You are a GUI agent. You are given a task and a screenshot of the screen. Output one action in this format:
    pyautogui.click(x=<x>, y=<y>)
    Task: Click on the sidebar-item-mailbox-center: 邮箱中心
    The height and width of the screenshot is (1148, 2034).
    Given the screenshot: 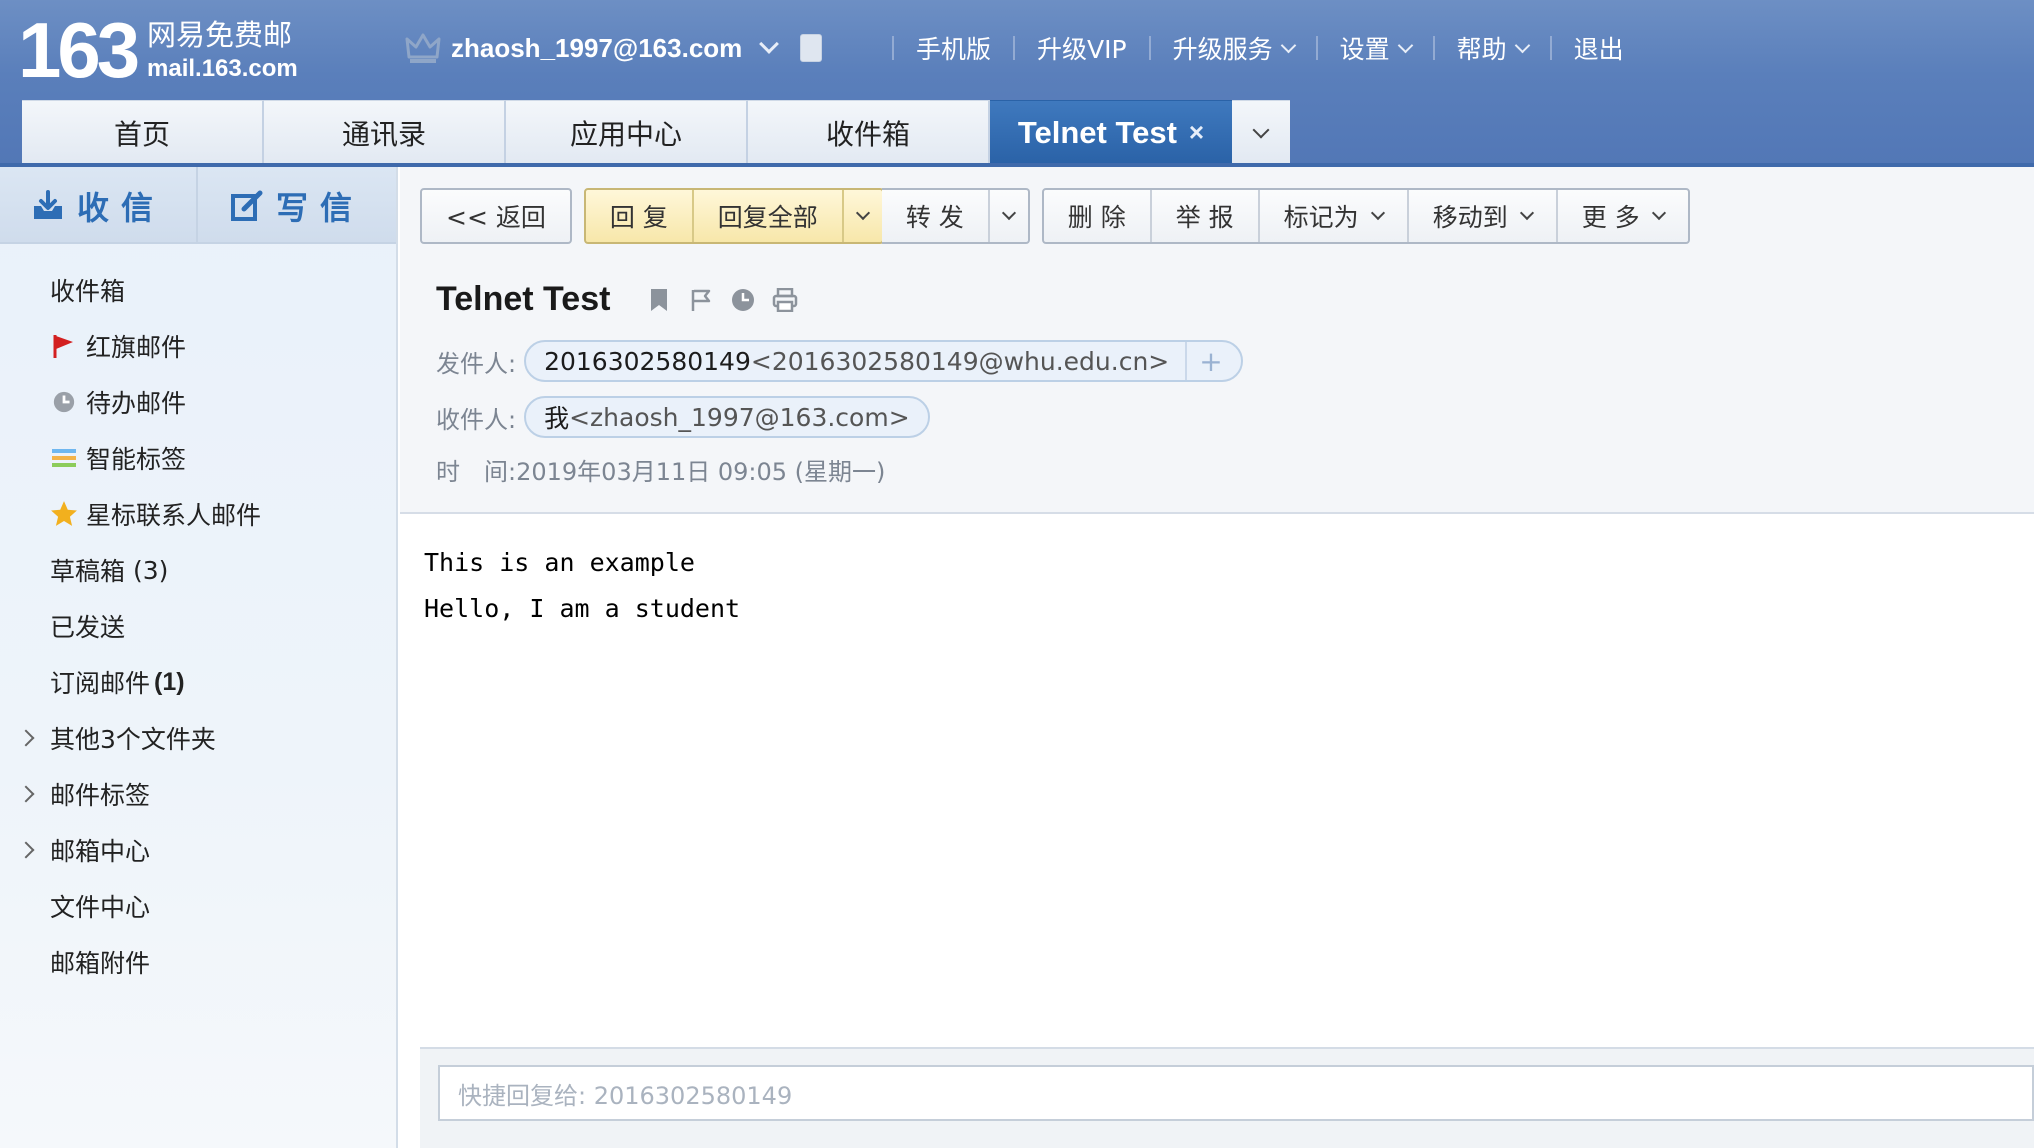 What is the action you would take?
    pyautogui.click(x=198, y=850)
    